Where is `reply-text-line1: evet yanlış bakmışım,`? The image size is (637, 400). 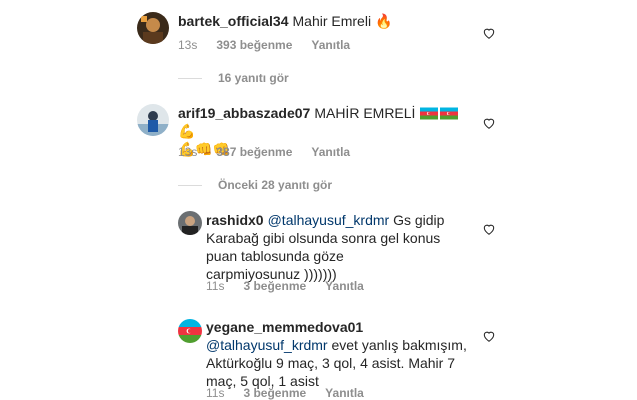
reply-text-line1: evet yanlış bakmışım, is located at coordinates (399, 345).